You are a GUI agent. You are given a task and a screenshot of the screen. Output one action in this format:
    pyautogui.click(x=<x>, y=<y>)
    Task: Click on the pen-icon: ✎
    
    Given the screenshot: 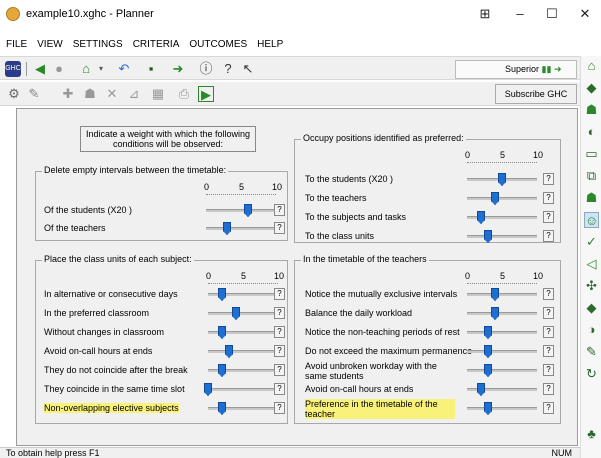 What is the action you would take?
    pyautogui.click(x=591, y=352)
    